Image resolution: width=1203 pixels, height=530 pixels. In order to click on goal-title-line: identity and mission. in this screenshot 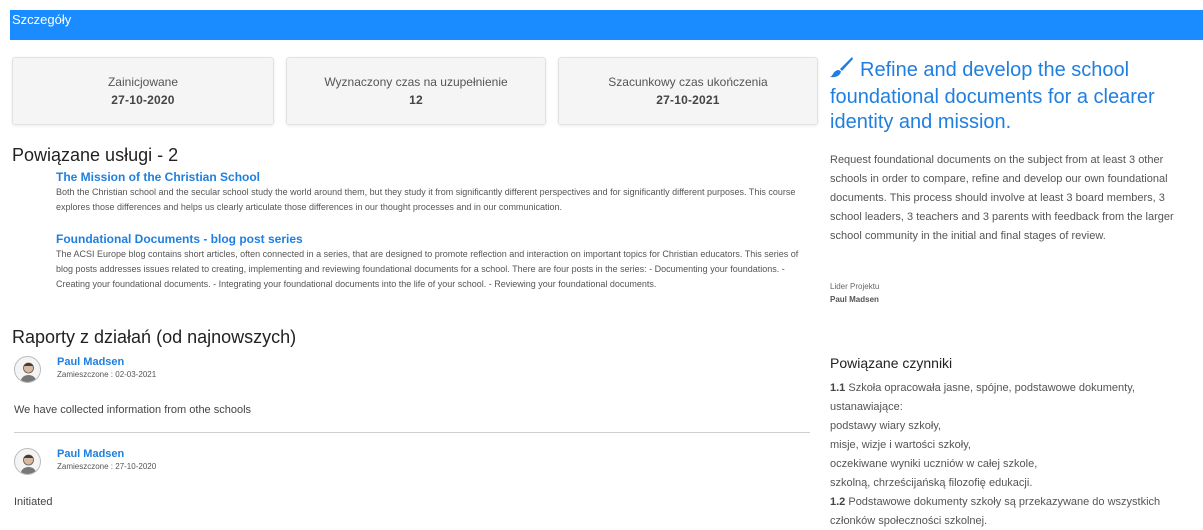, I will do `click(921, 122)`.